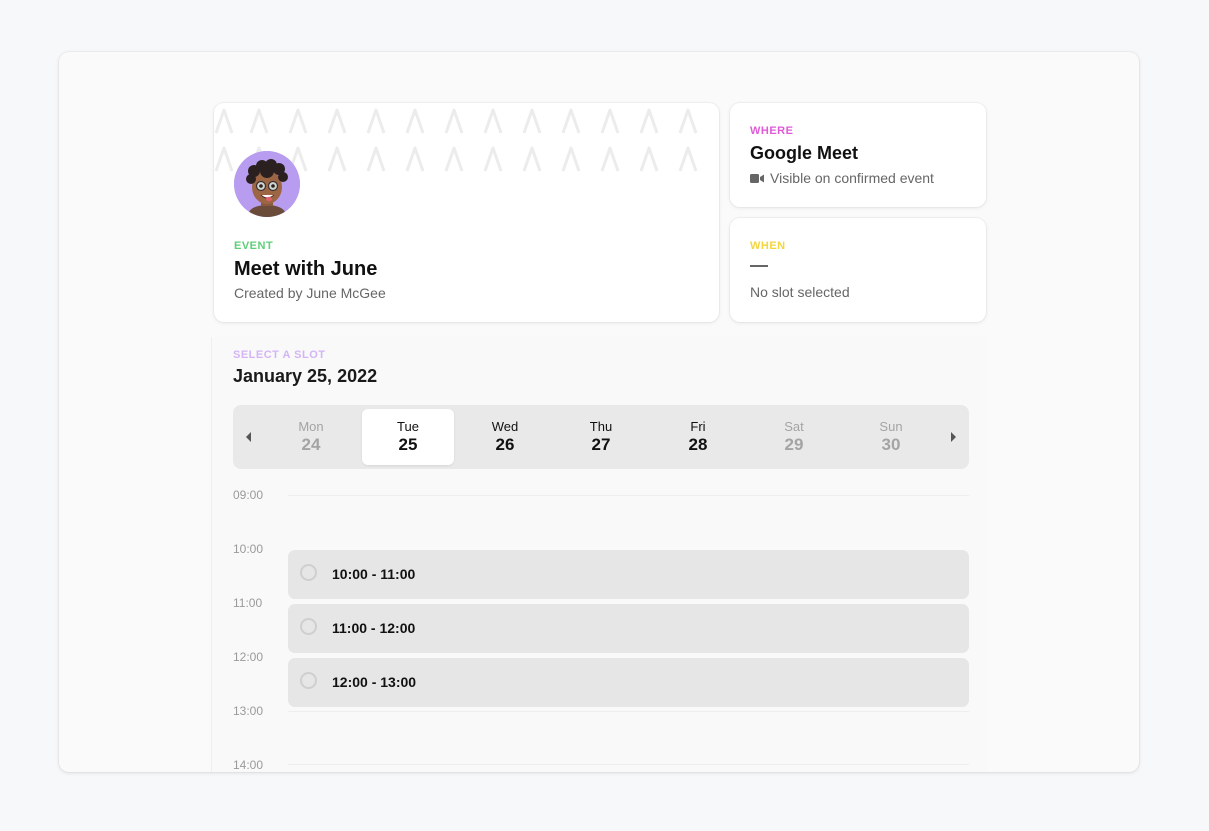  I want to click on where-subtitle-row: Visible on confirmed event, so click(842, 178).